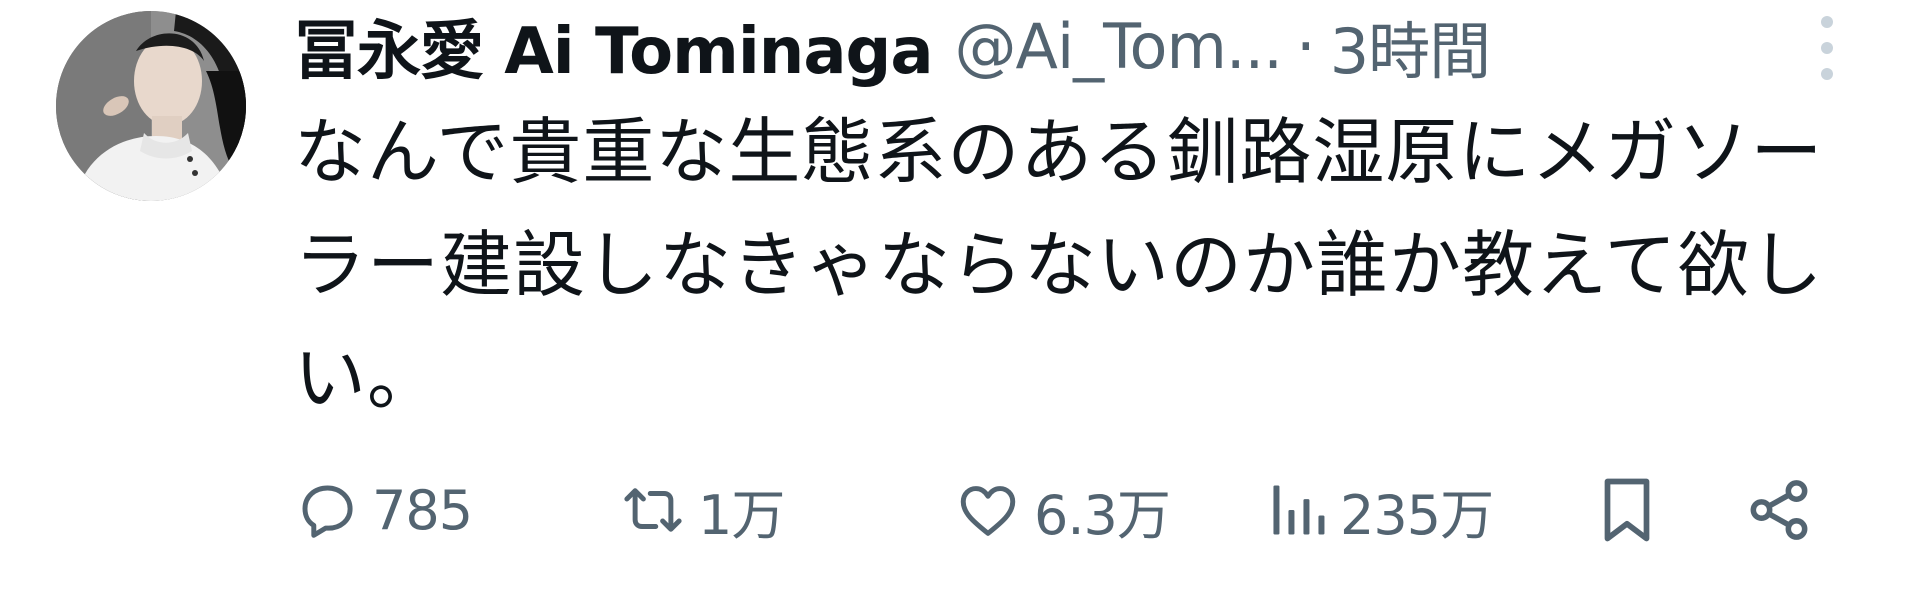 The width and height of the screenshot is (1920, 595). I want to click on action-bar: 785 1万 6.3万 235万, so click(1064, 510).